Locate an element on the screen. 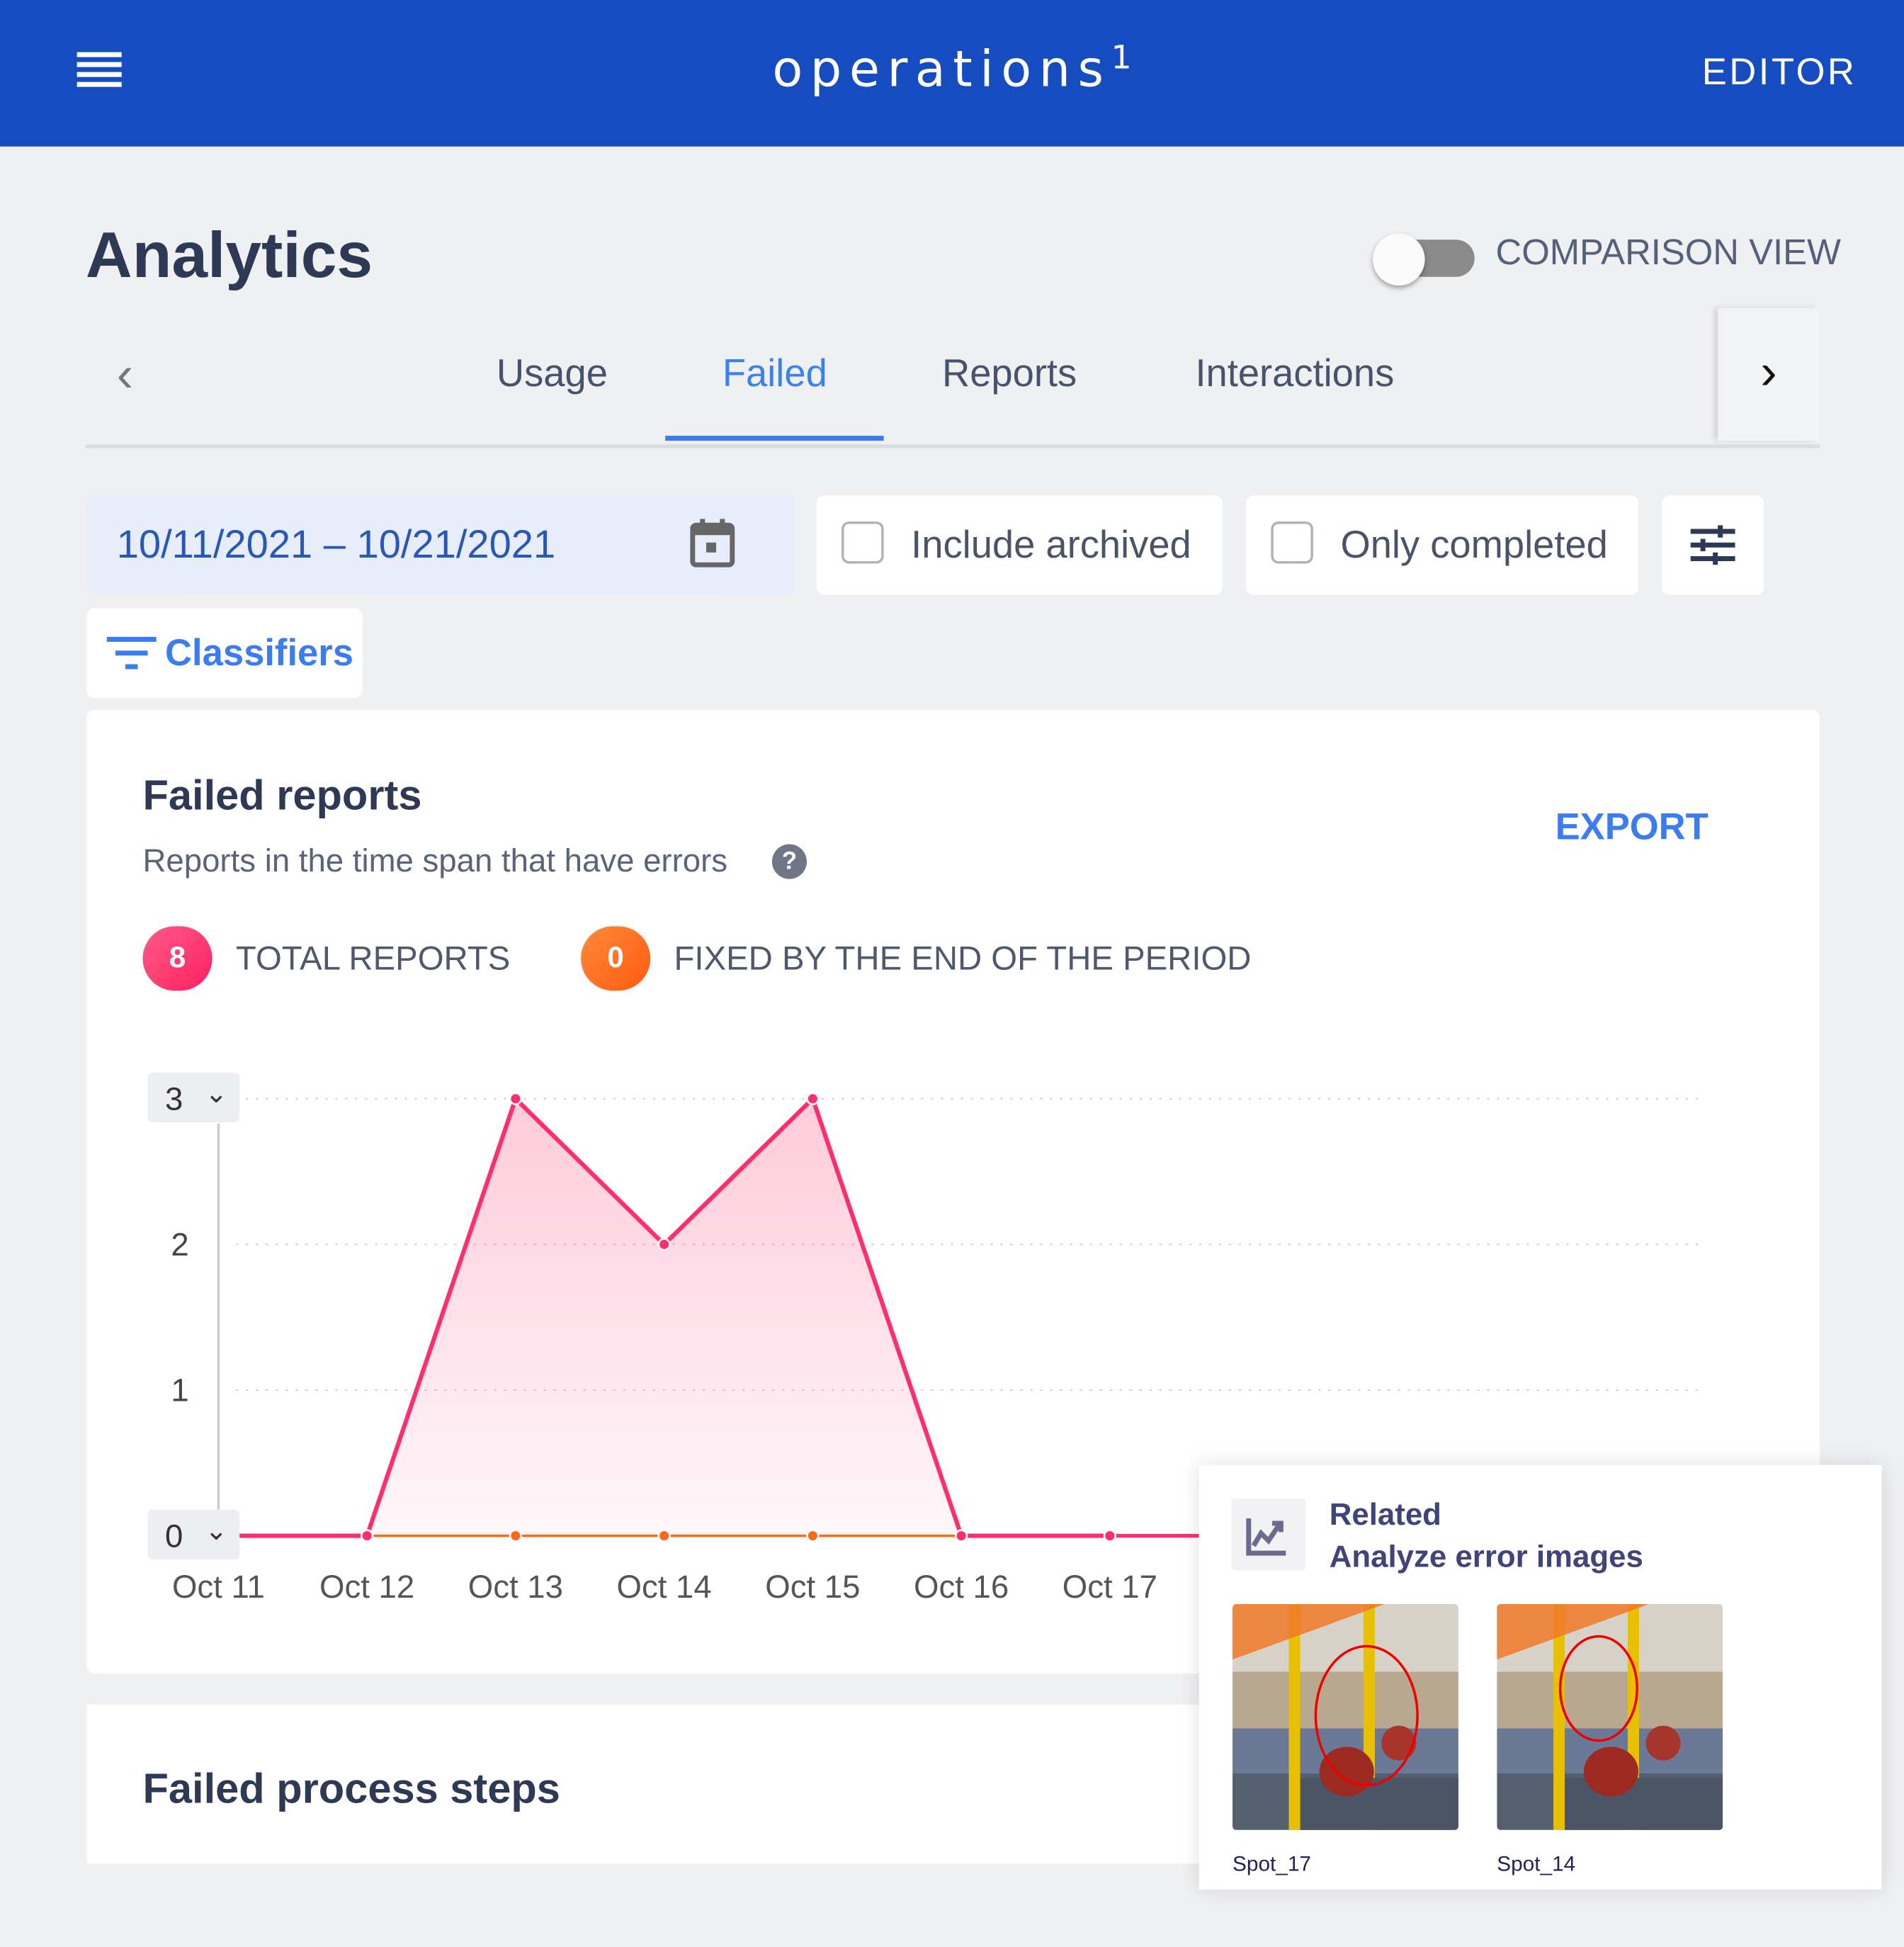  tab-reports: Reports is located at coordinates (1010, 373).